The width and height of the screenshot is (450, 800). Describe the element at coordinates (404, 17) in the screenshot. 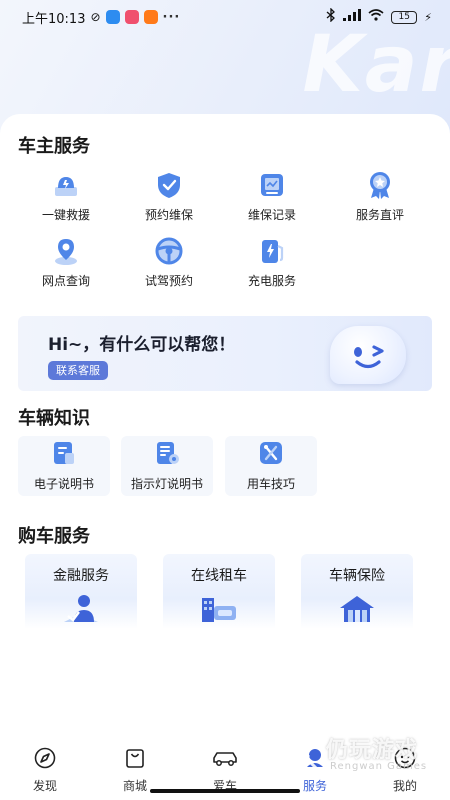

I see `battery-indicator: 15` at that location.